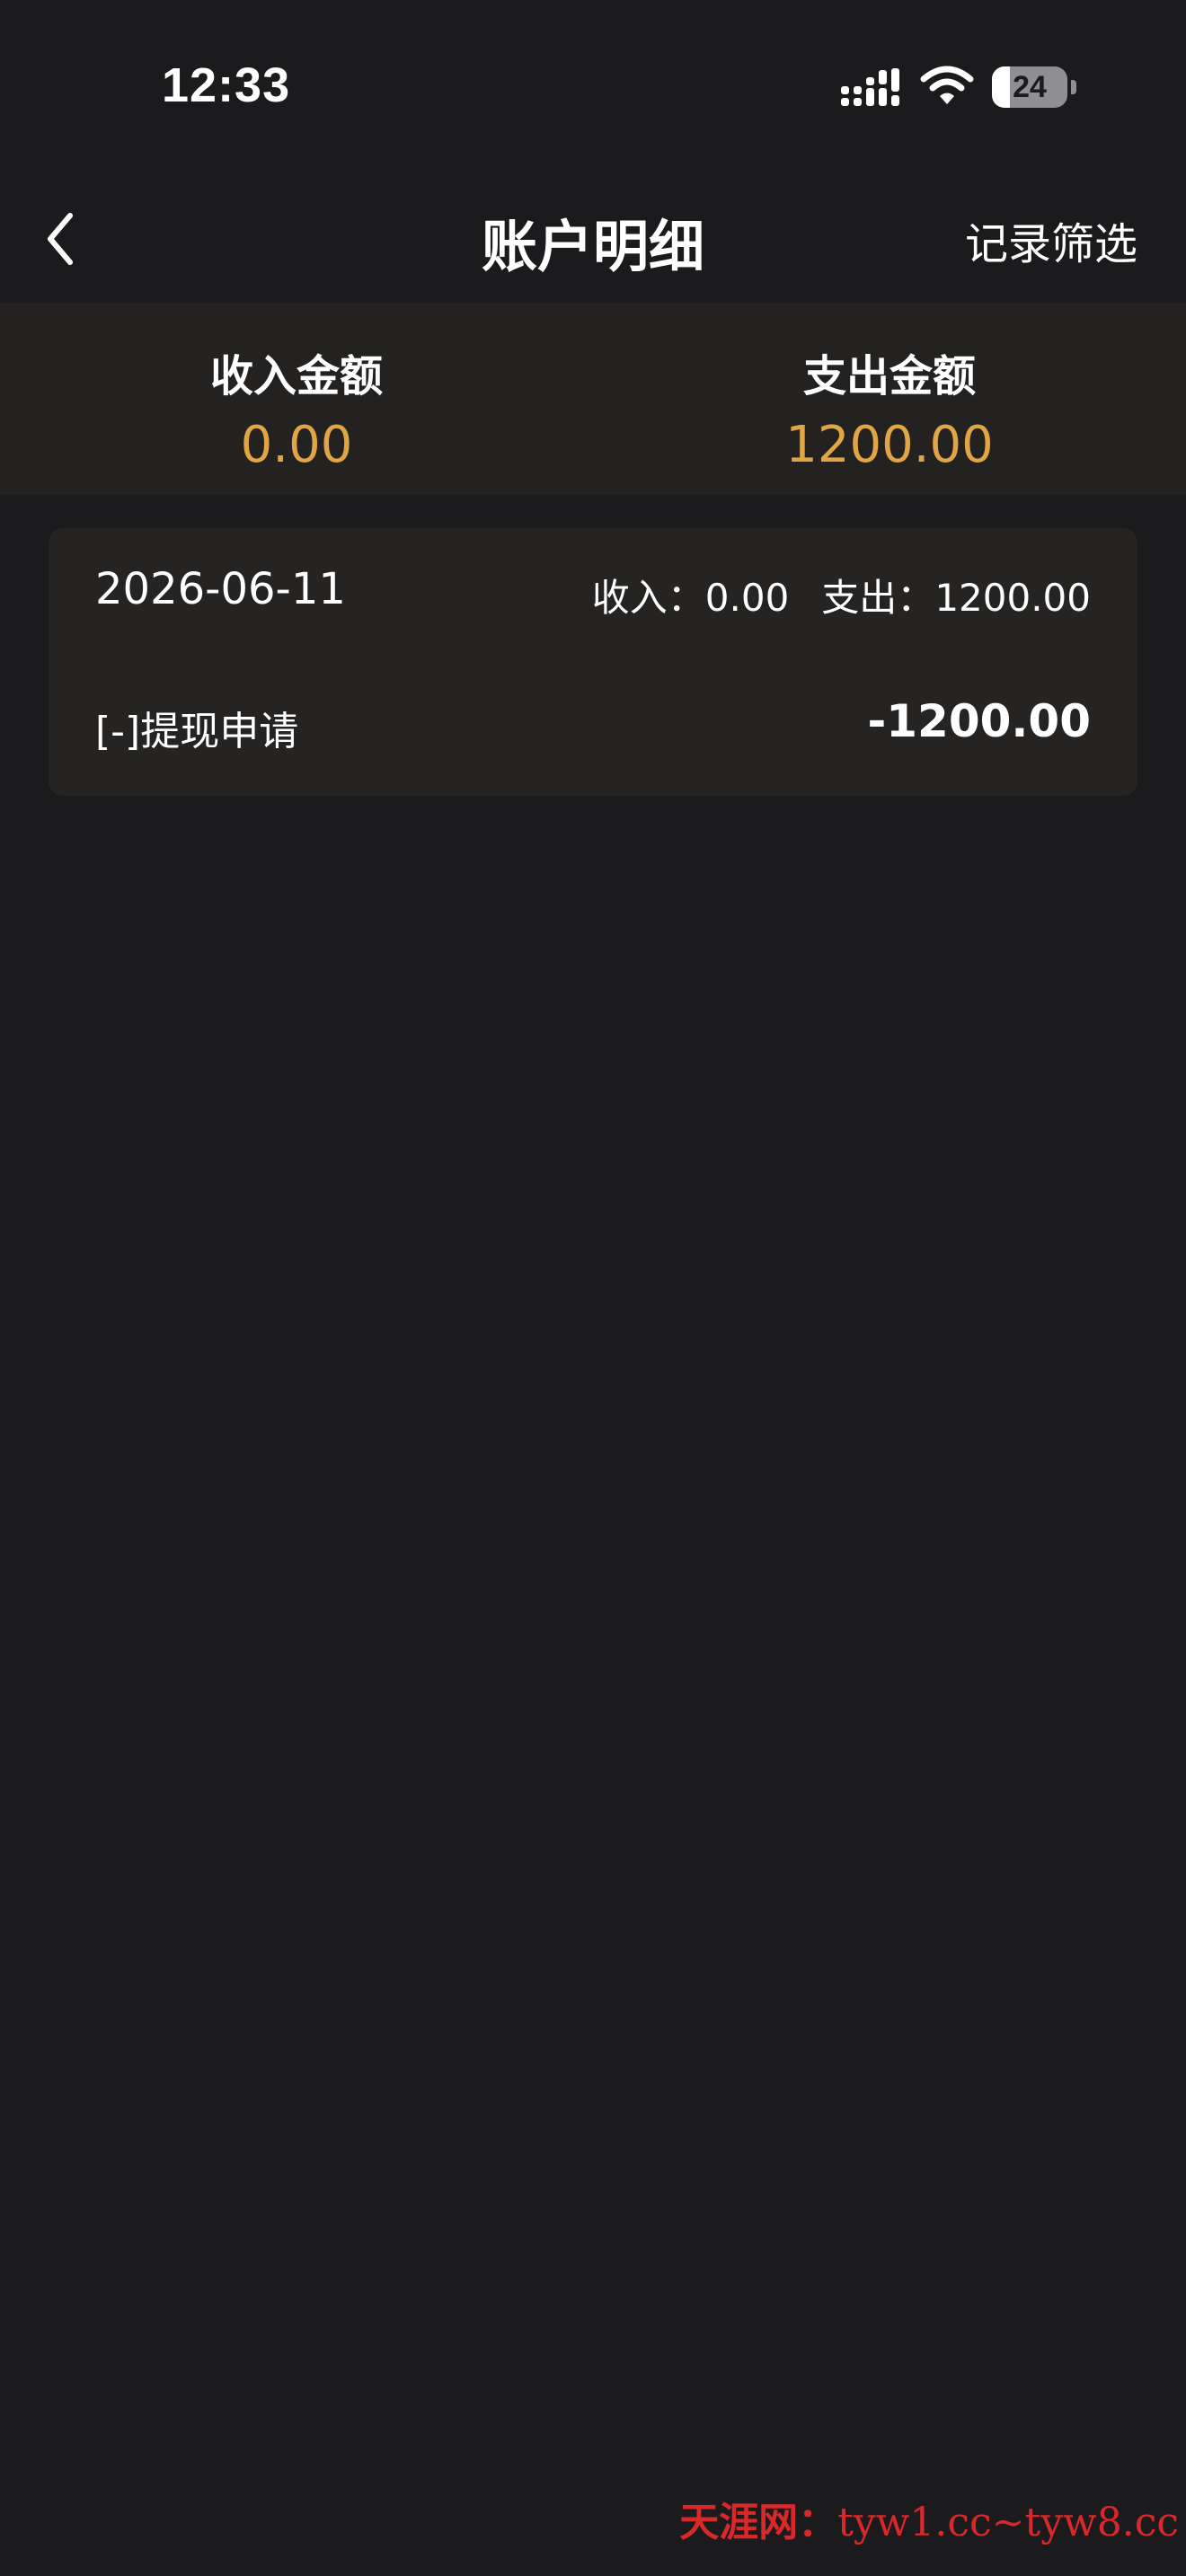  Describe the element at coordinates (870, 87) in the screenshot. I see `signal-icon` at that location.